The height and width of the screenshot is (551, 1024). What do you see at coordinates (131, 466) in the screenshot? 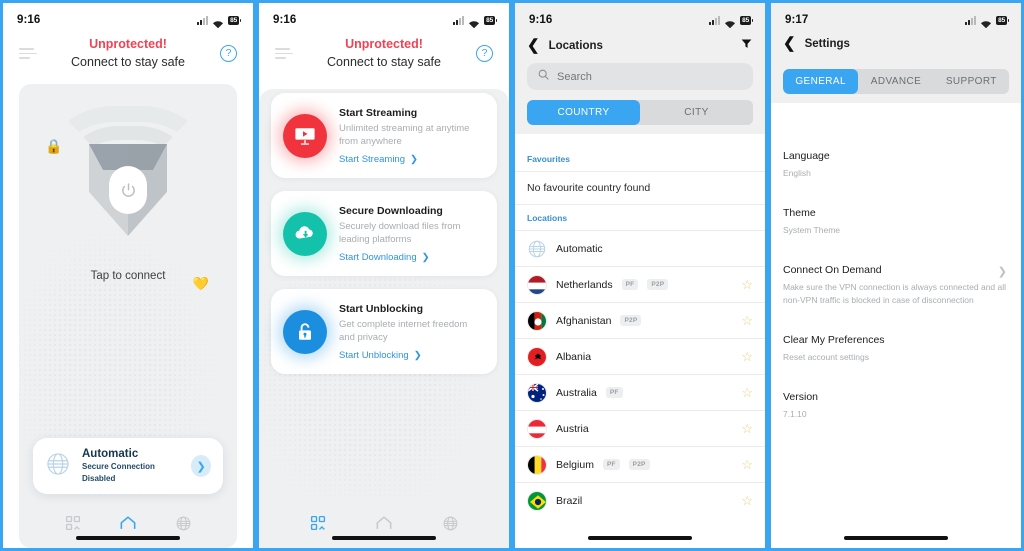
I see `selected-location-text: Automatic Secure Connection Disabled` at bounding box center [131, 466].